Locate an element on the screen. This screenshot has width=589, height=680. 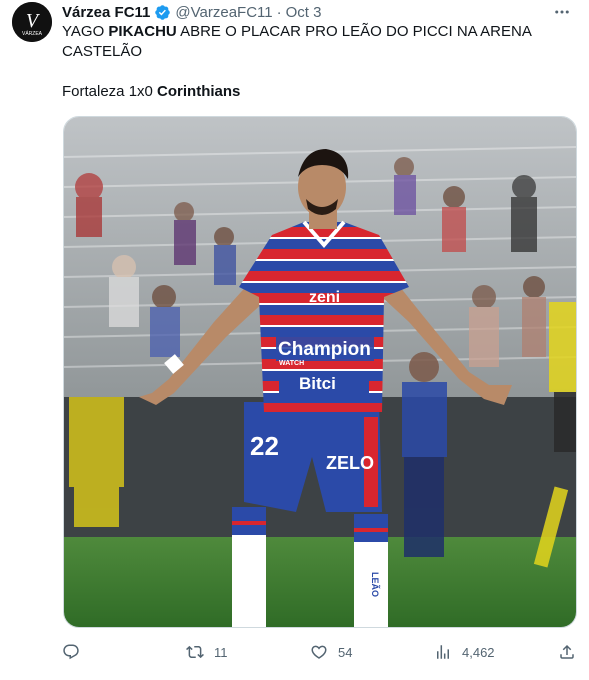
like-button: 54 is located at coordinates (331, 652).